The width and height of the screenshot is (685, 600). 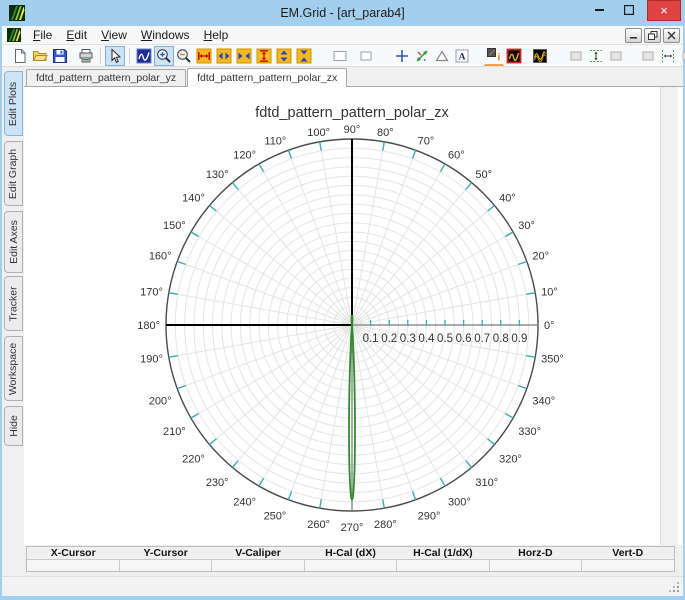 I want to click on add-axes-marker-button, so click(x=422, y=56).